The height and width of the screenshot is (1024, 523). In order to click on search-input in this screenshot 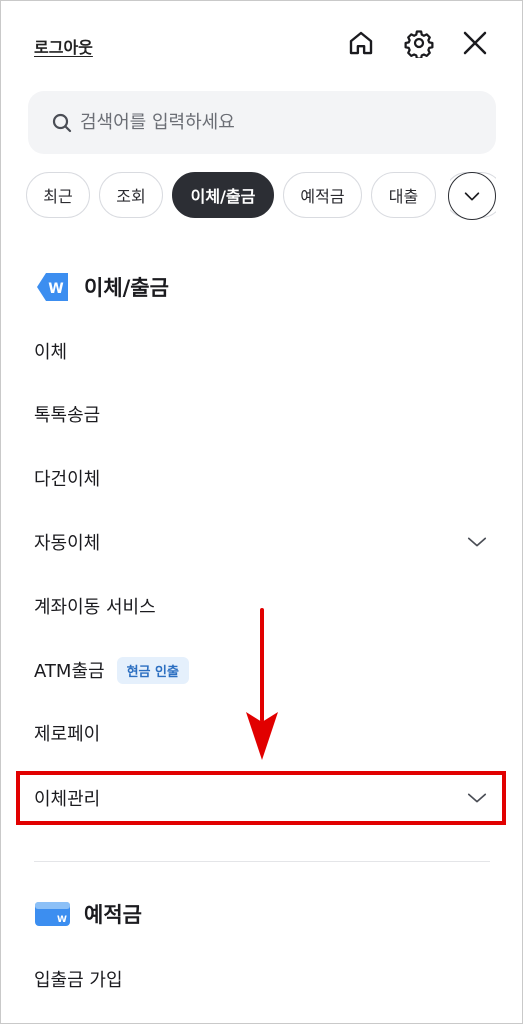, I will do `click(270, 122)`.